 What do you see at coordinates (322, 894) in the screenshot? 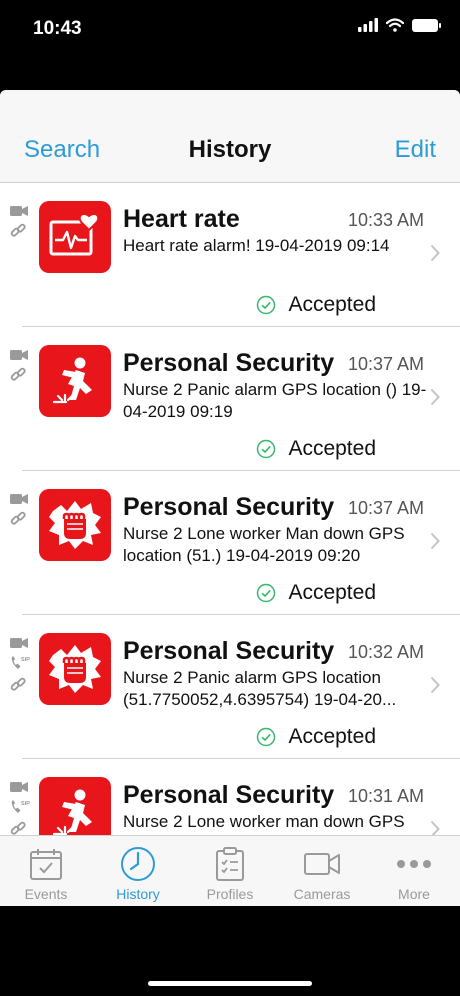
I see `tab-label: Cameras` at bounding box center [322, 894].